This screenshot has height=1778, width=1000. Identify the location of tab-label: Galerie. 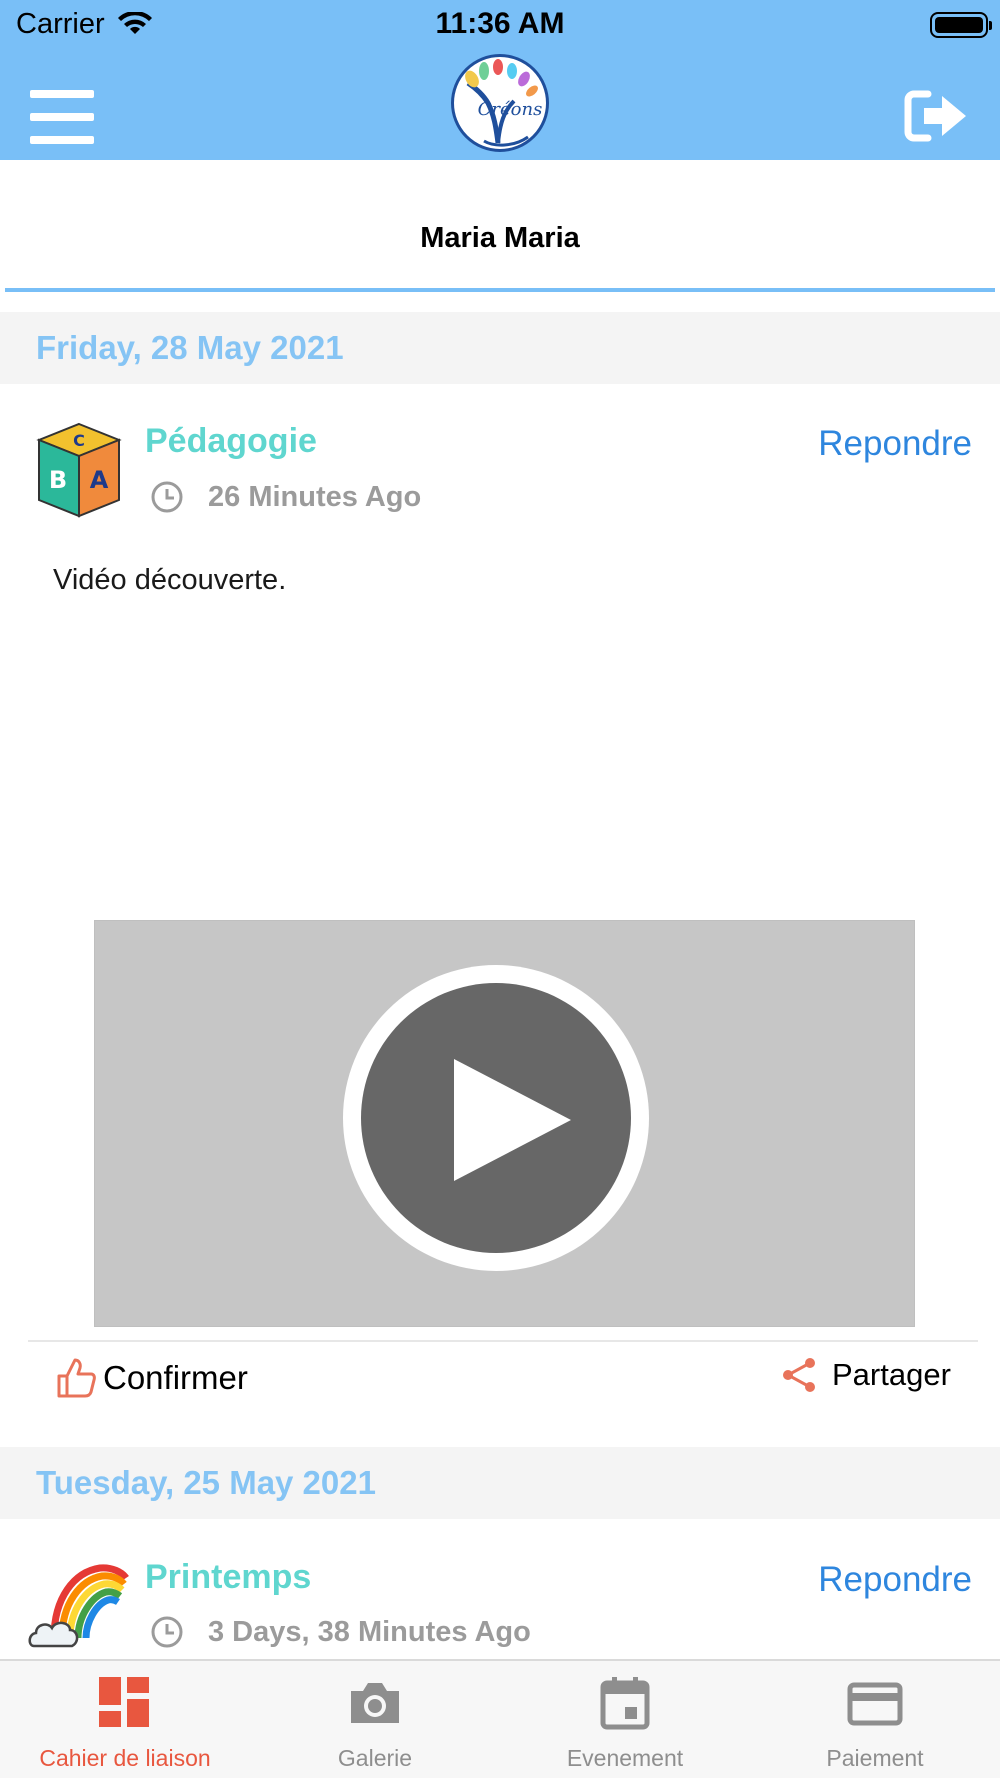
(375, 1758).